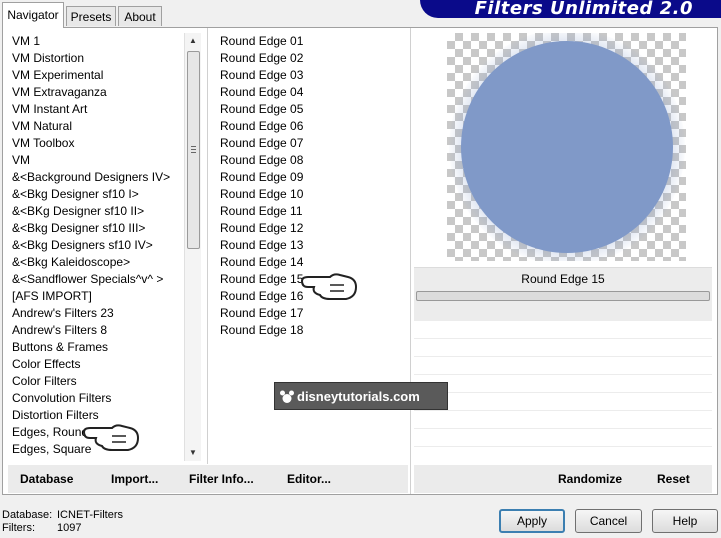 The height and width of the screenshot is (538, 721). I want to click on watermark-text: disneytutorials.com, so click(358, 396).